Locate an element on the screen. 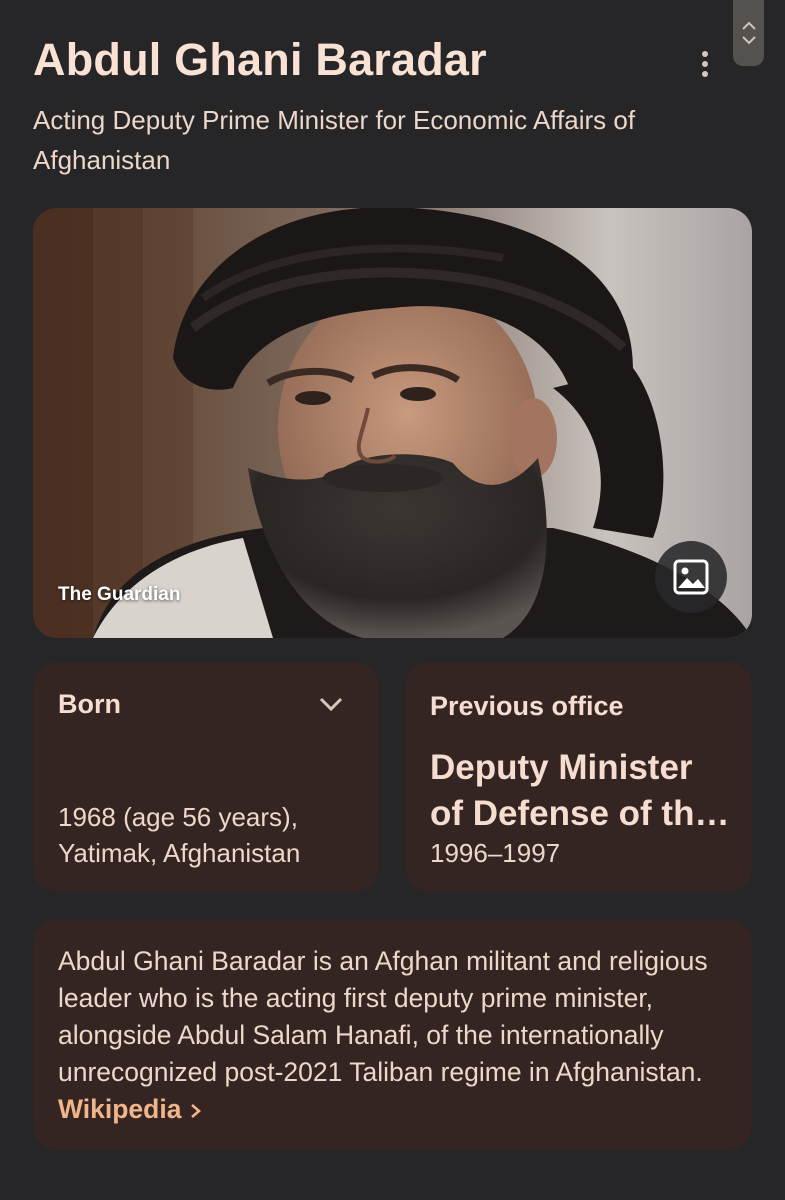 This screenshot has width=785, height=1200. image-icon is located at coordinates (691, 577).